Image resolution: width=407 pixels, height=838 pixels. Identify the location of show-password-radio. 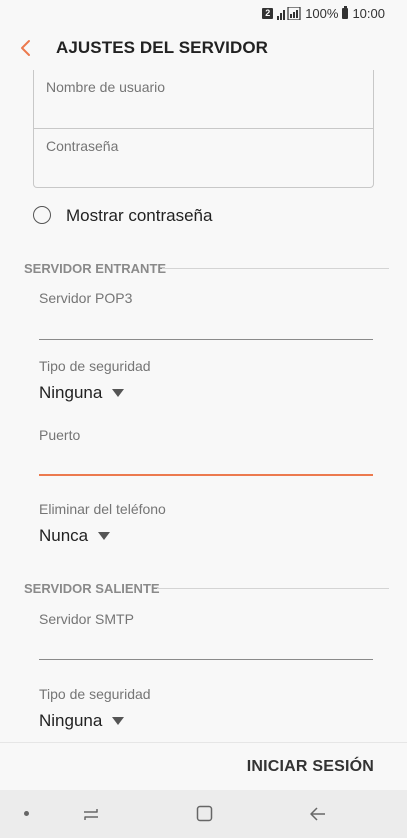
(42, 215).